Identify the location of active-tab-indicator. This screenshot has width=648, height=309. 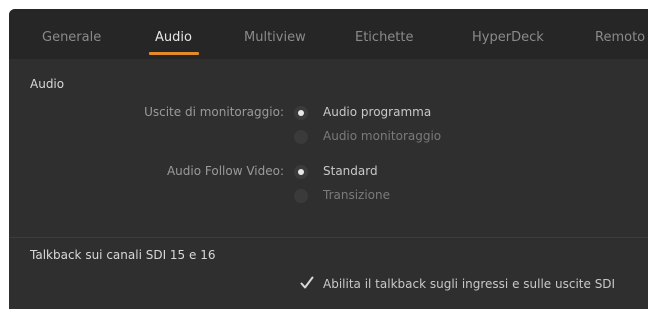
(174, 53).